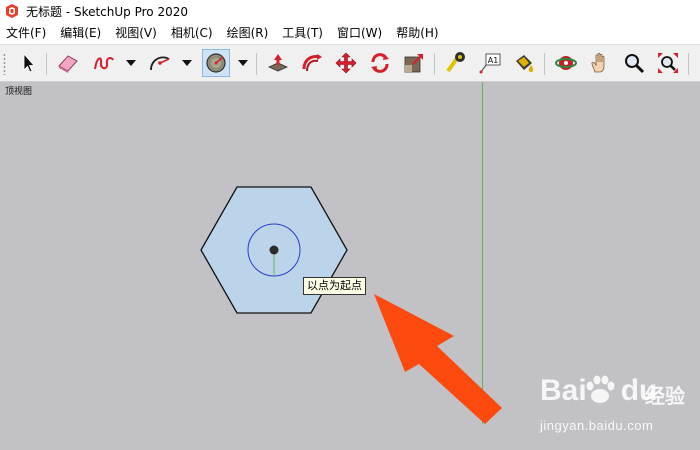 The image size is (700, 450). I want to click on orbit-tool-button, so click(566, 63).